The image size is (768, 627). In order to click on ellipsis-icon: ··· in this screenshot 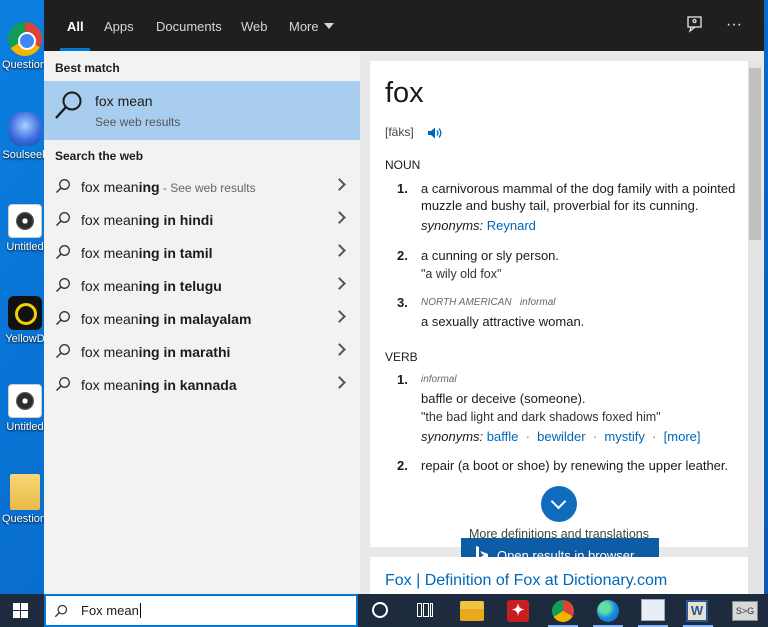, I will do `click(734, 24)`.